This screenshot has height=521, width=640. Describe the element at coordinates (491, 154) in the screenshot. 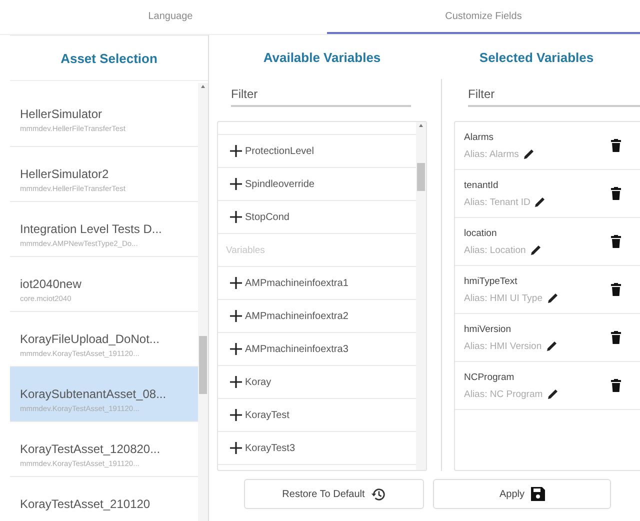

I see `alias-text: Alias: Alarms` at that location.